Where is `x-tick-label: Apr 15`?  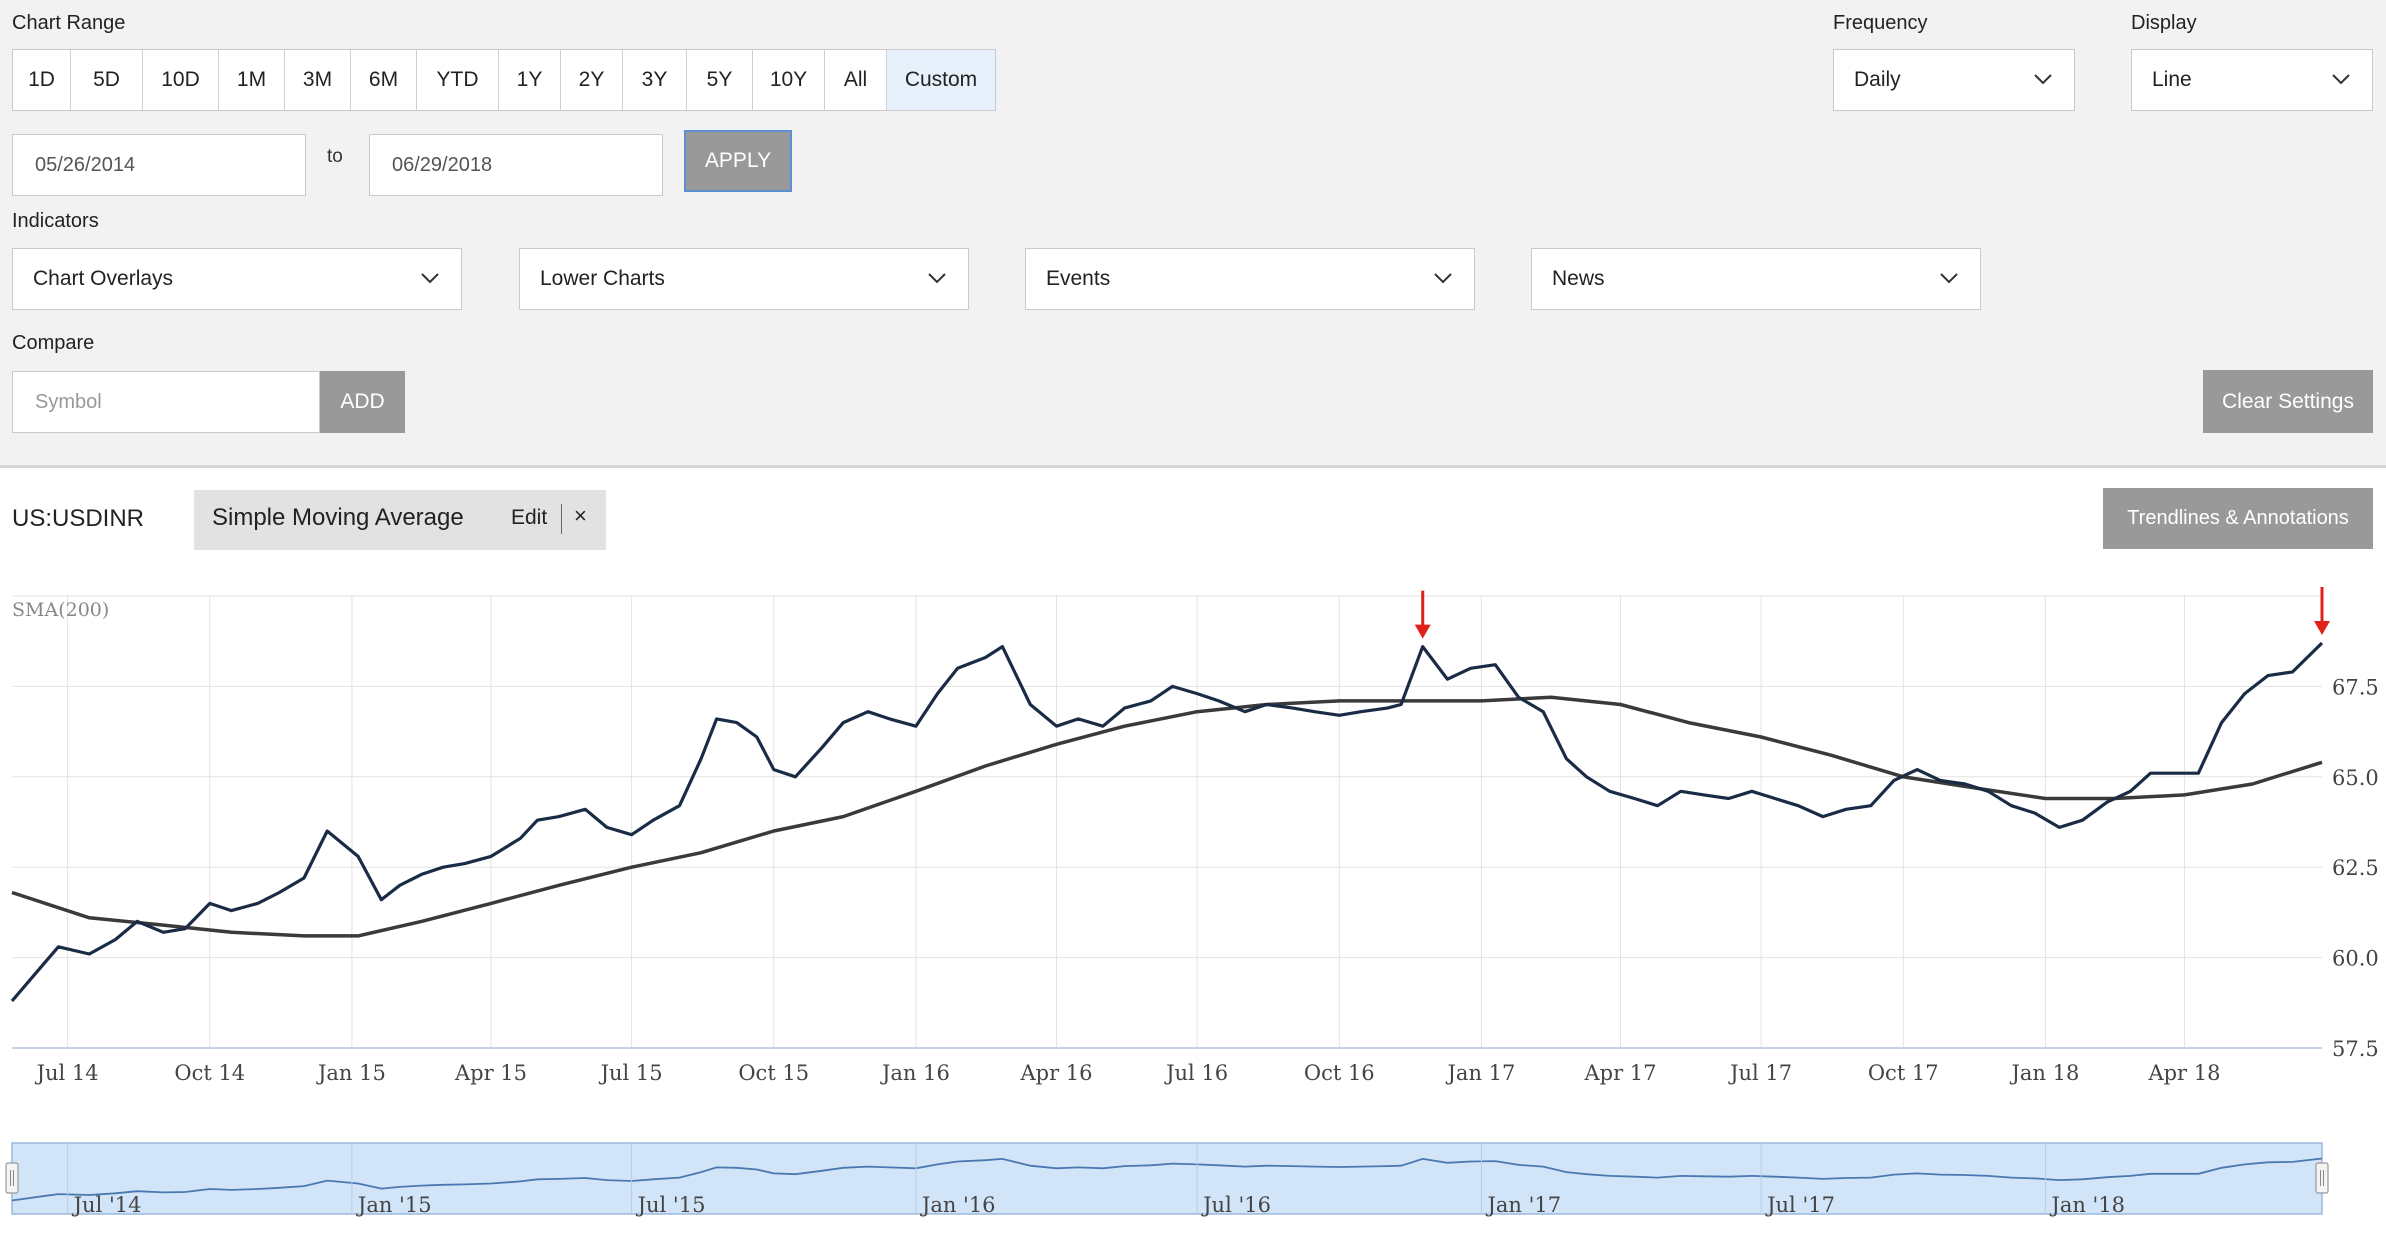
x-tick-label: Apr 15 is located at coordinates (490, 1073).